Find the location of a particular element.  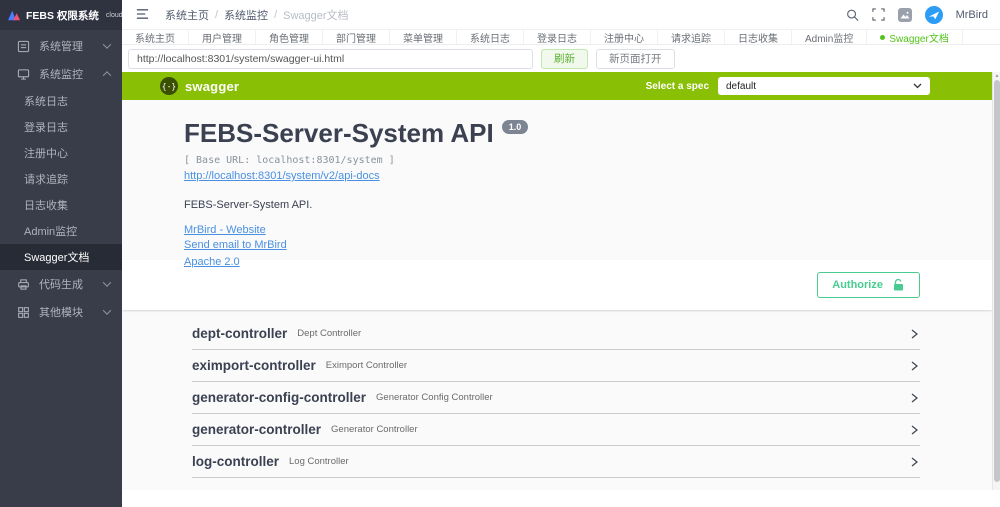

breadcrumb-home: 系统主页 is located at coordinates (187, 15).